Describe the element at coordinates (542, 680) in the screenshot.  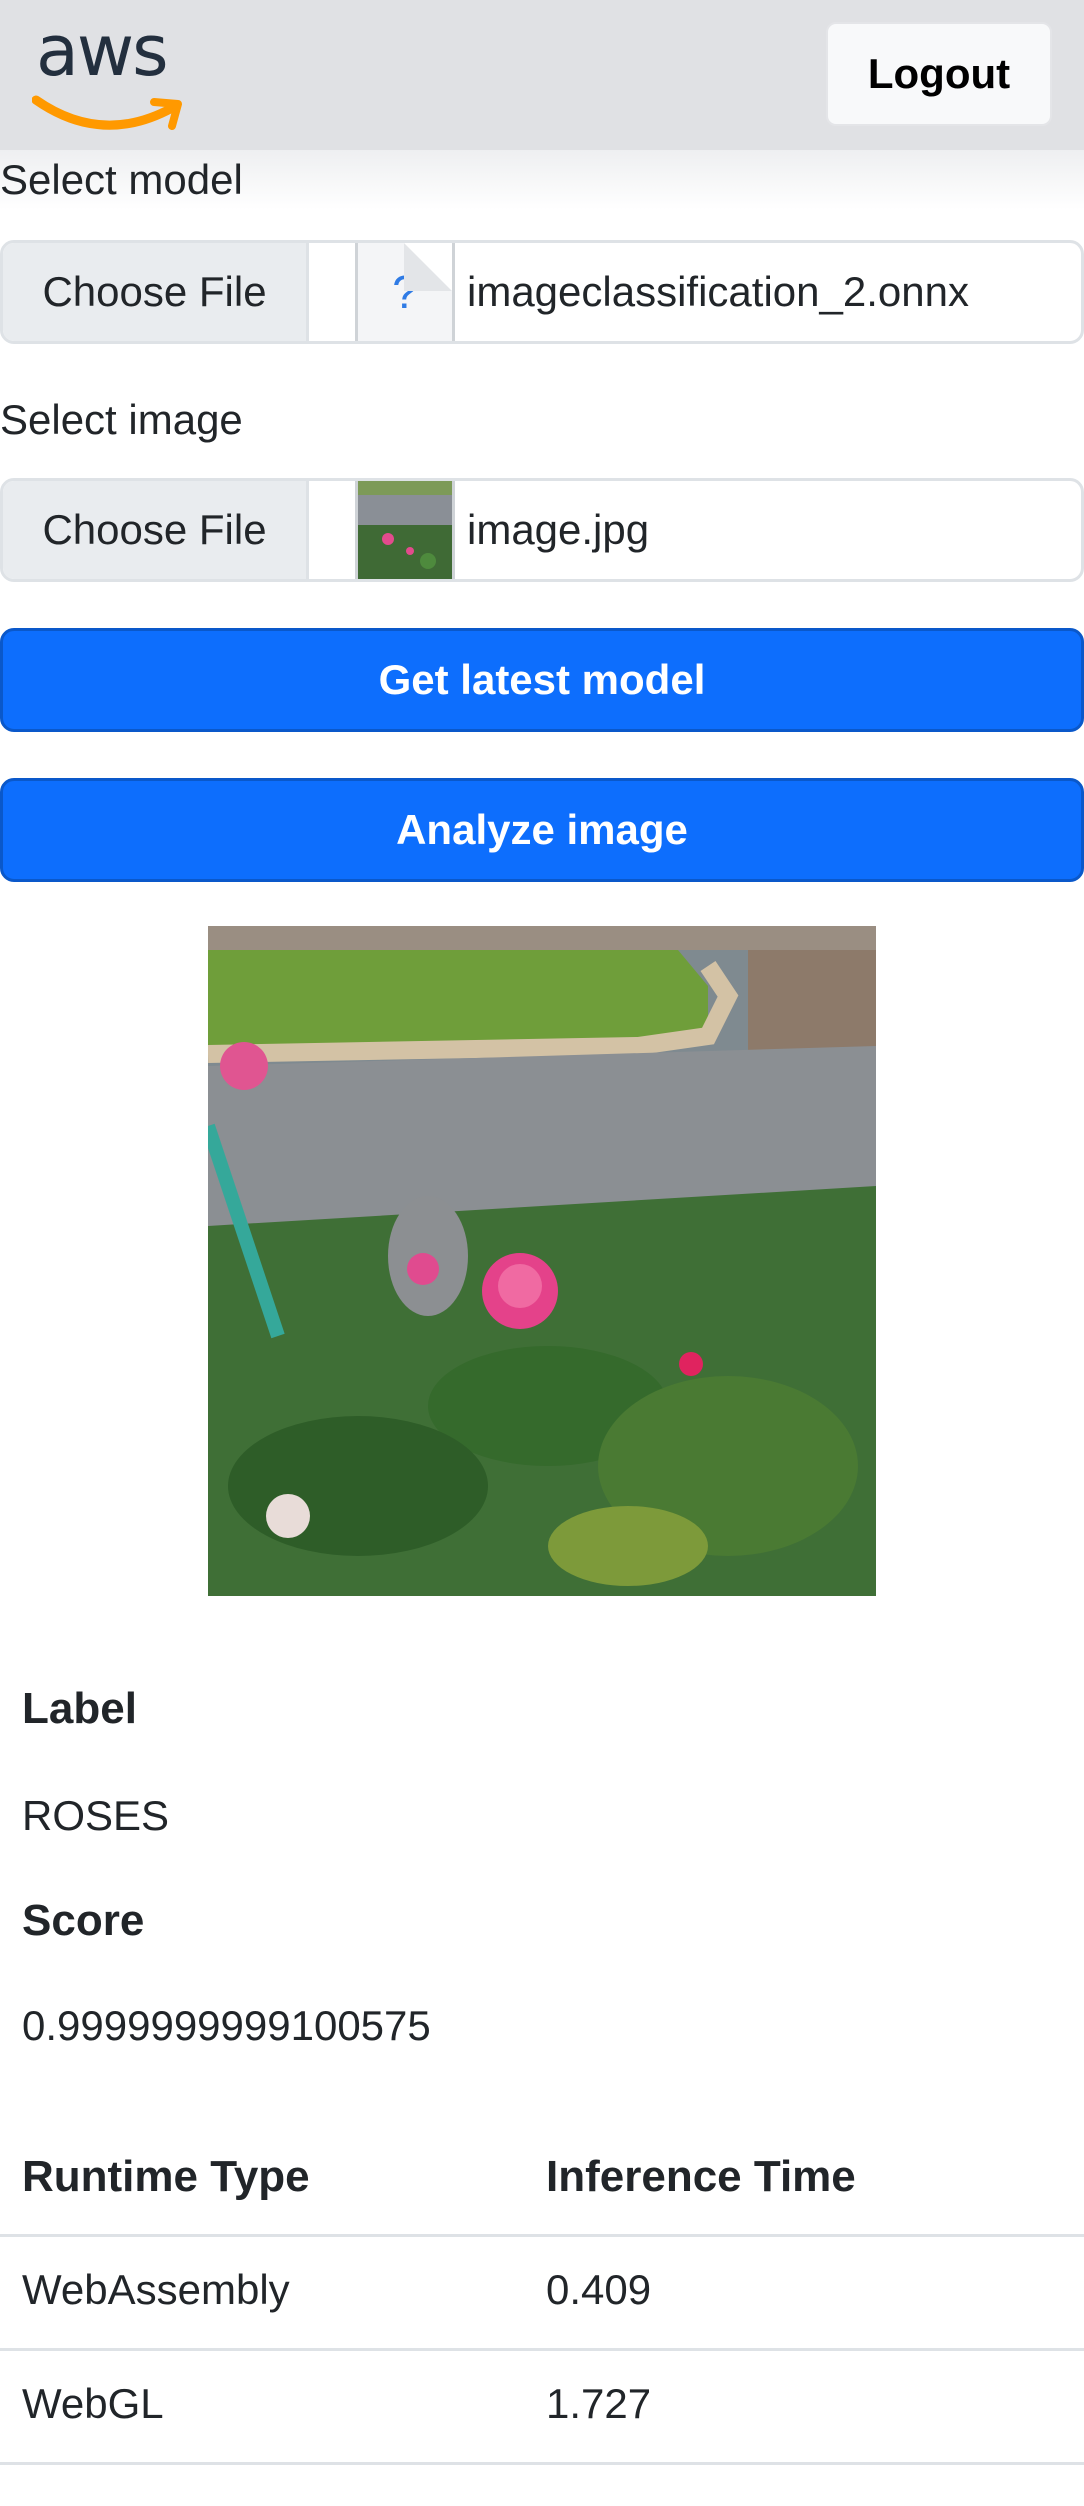
I see `get-latest-model-button: Get latest model` at that location.